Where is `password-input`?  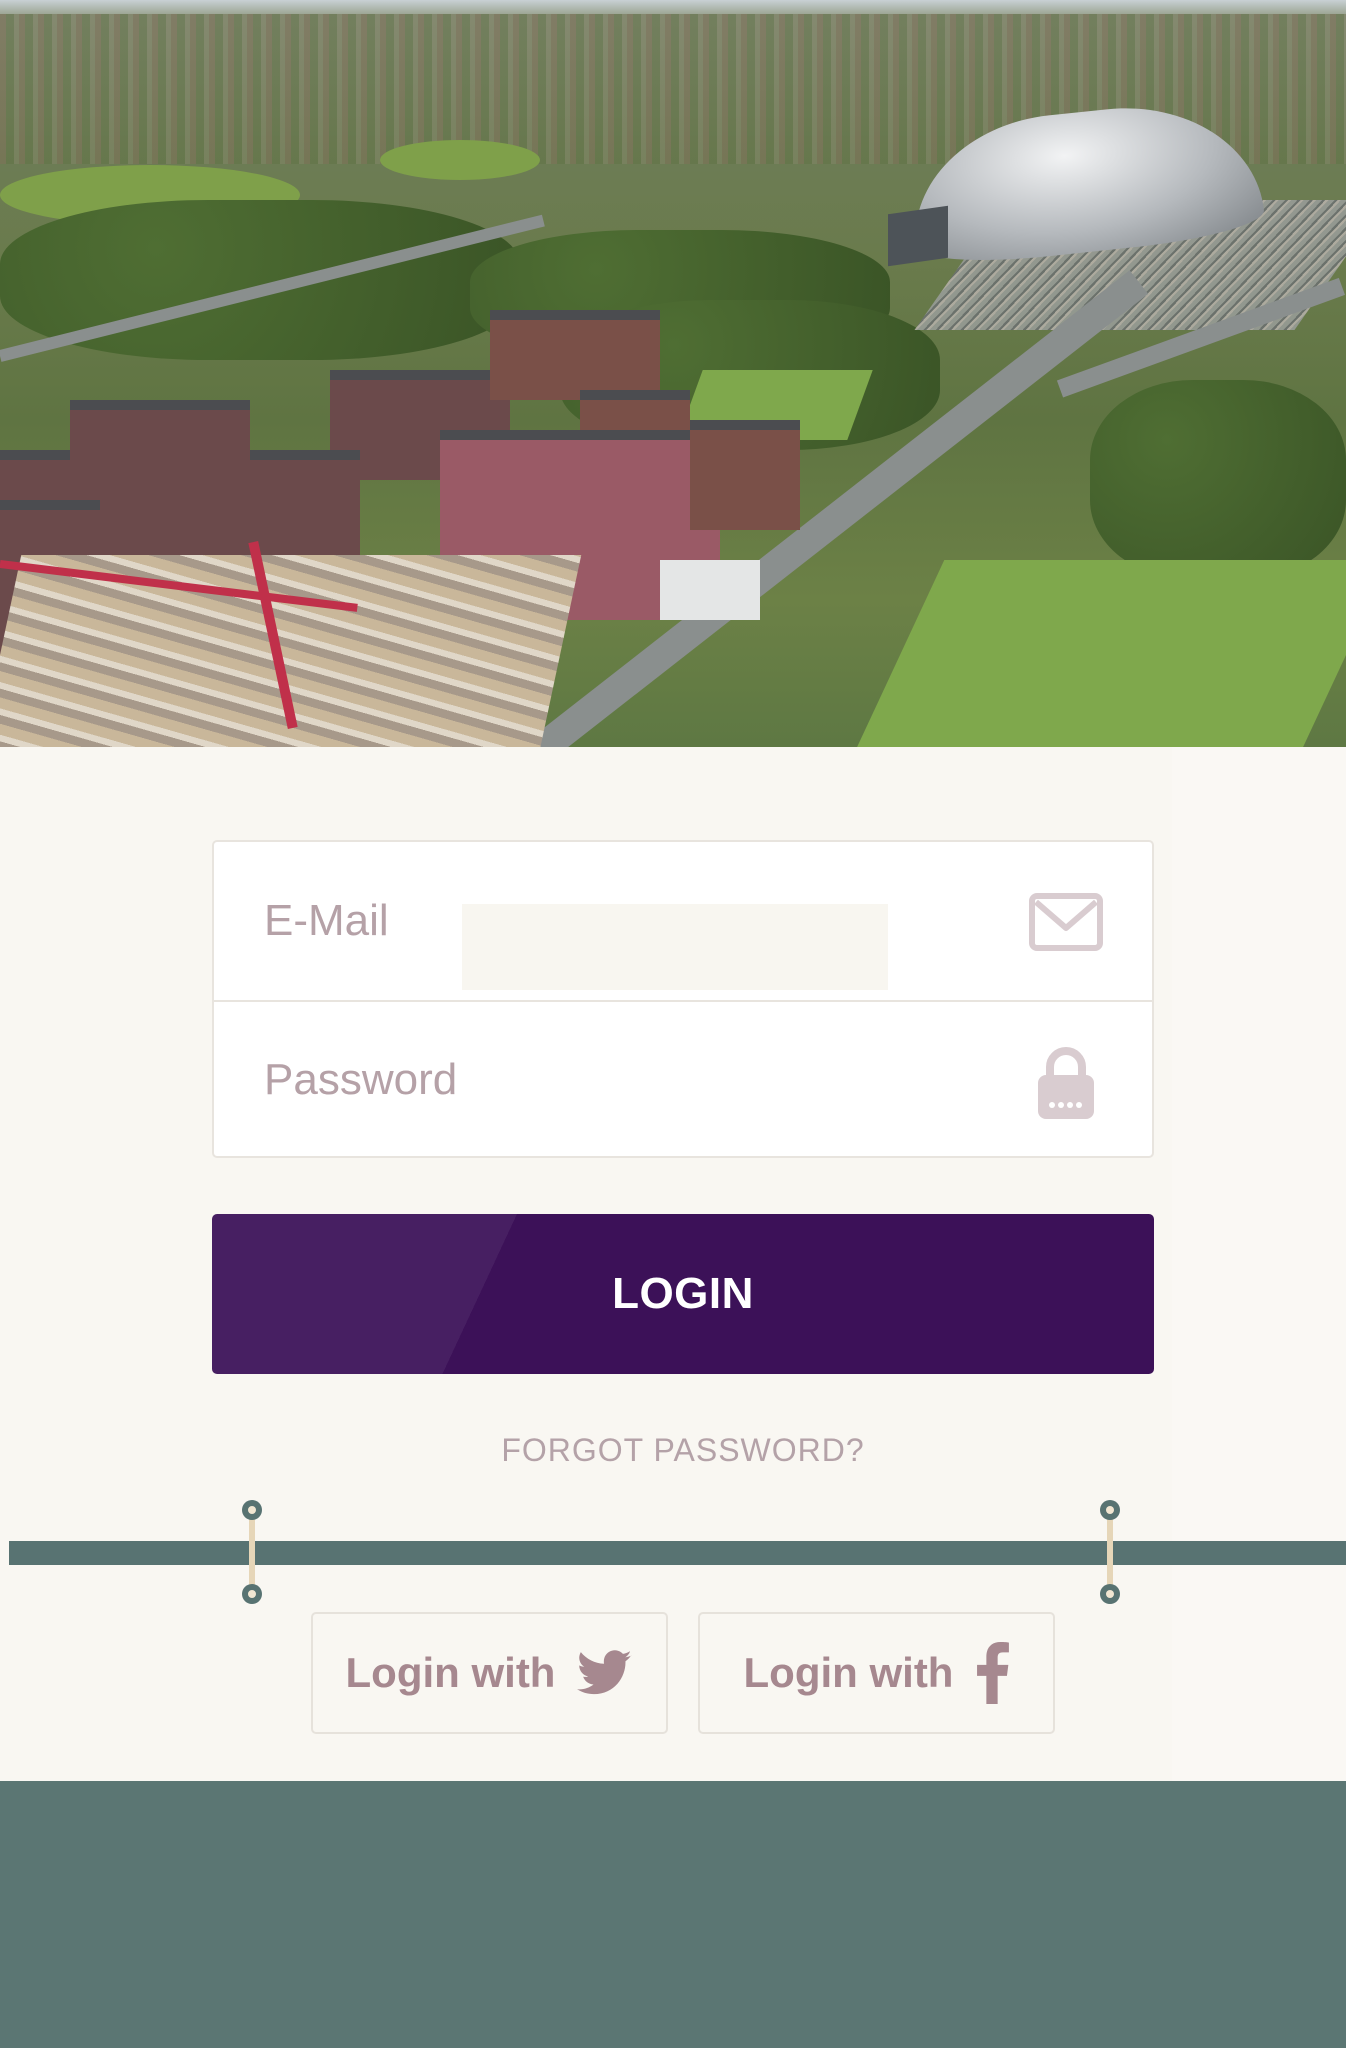 password-input is located at coordinates (644, 1080).